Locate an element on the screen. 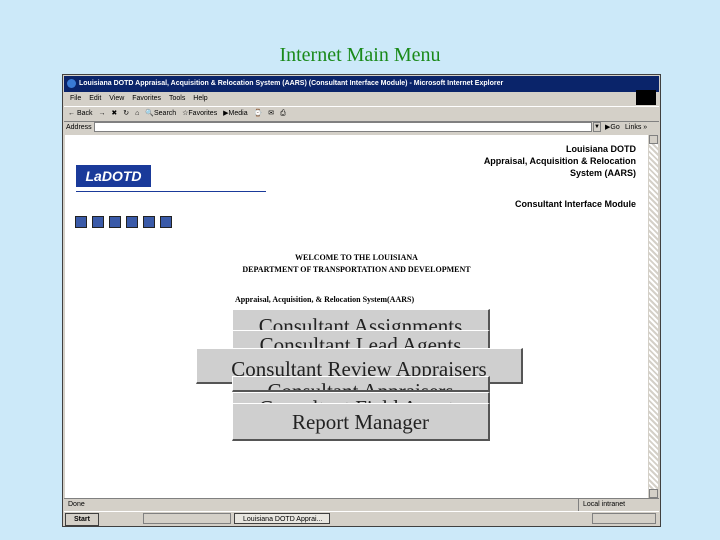  print-icon: ⎙ is located at coordinates (283, 114).